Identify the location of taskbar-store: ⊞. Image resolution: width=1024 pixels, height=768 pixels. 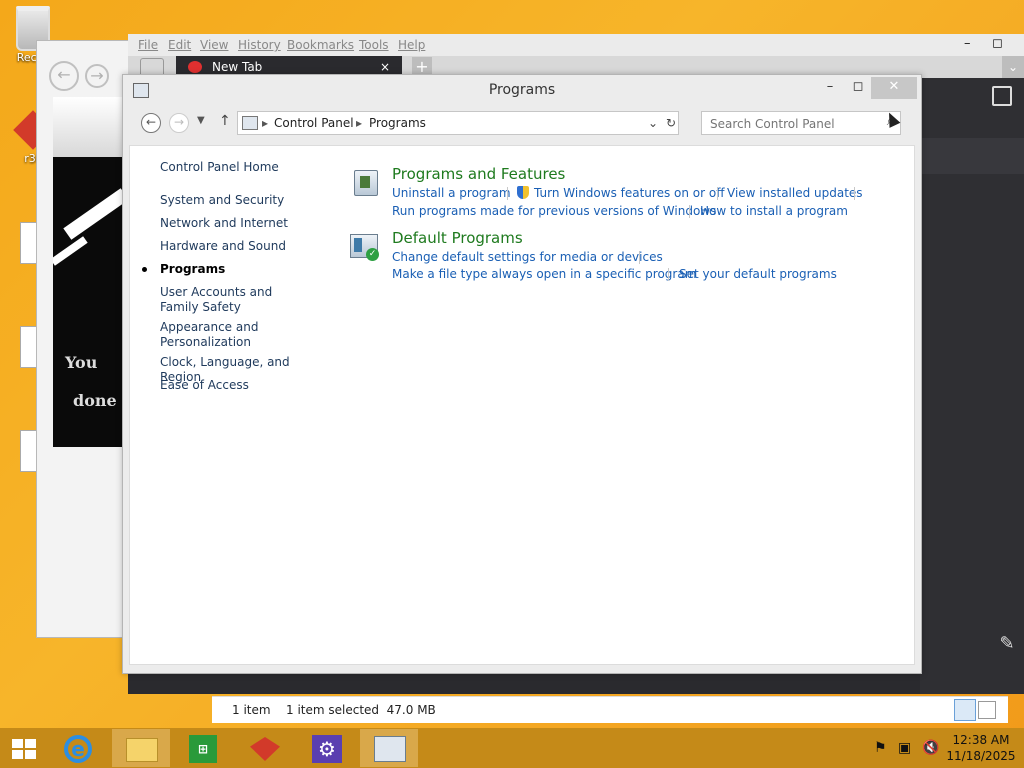
(203, 748).